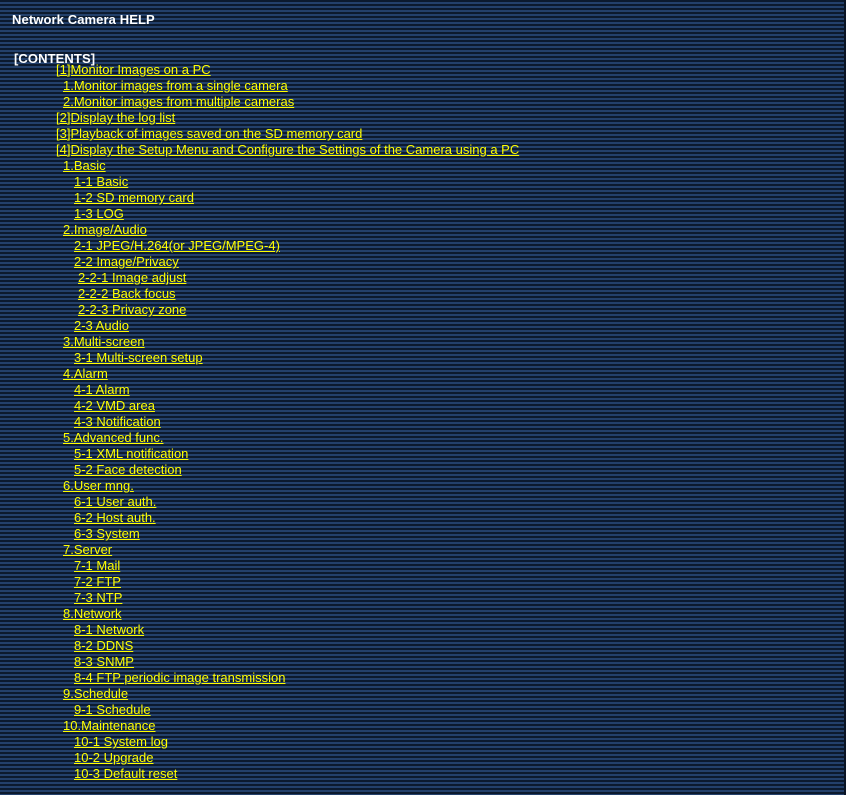 The width and height of the screenshot is (846, 795). What do you see at coordinates (423, 358) in the screenshot?
I see `toc-row: 3-1 Multi-screen setup` at bounding box center [423, 358].